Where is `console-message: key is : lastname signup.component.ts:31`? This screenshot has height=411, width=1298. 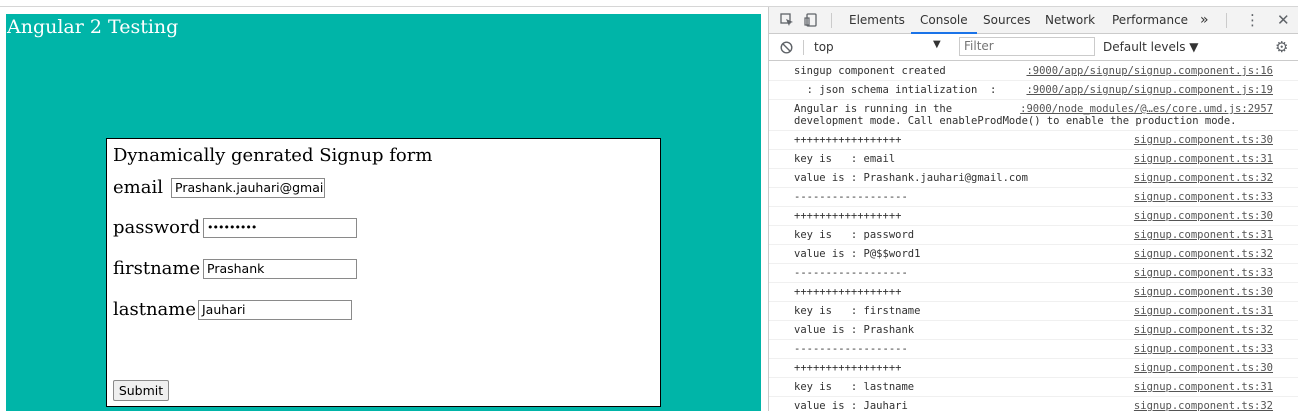 console-message: key is : lastname signup.component.ts:31 is located at coordinates (1033, 387).